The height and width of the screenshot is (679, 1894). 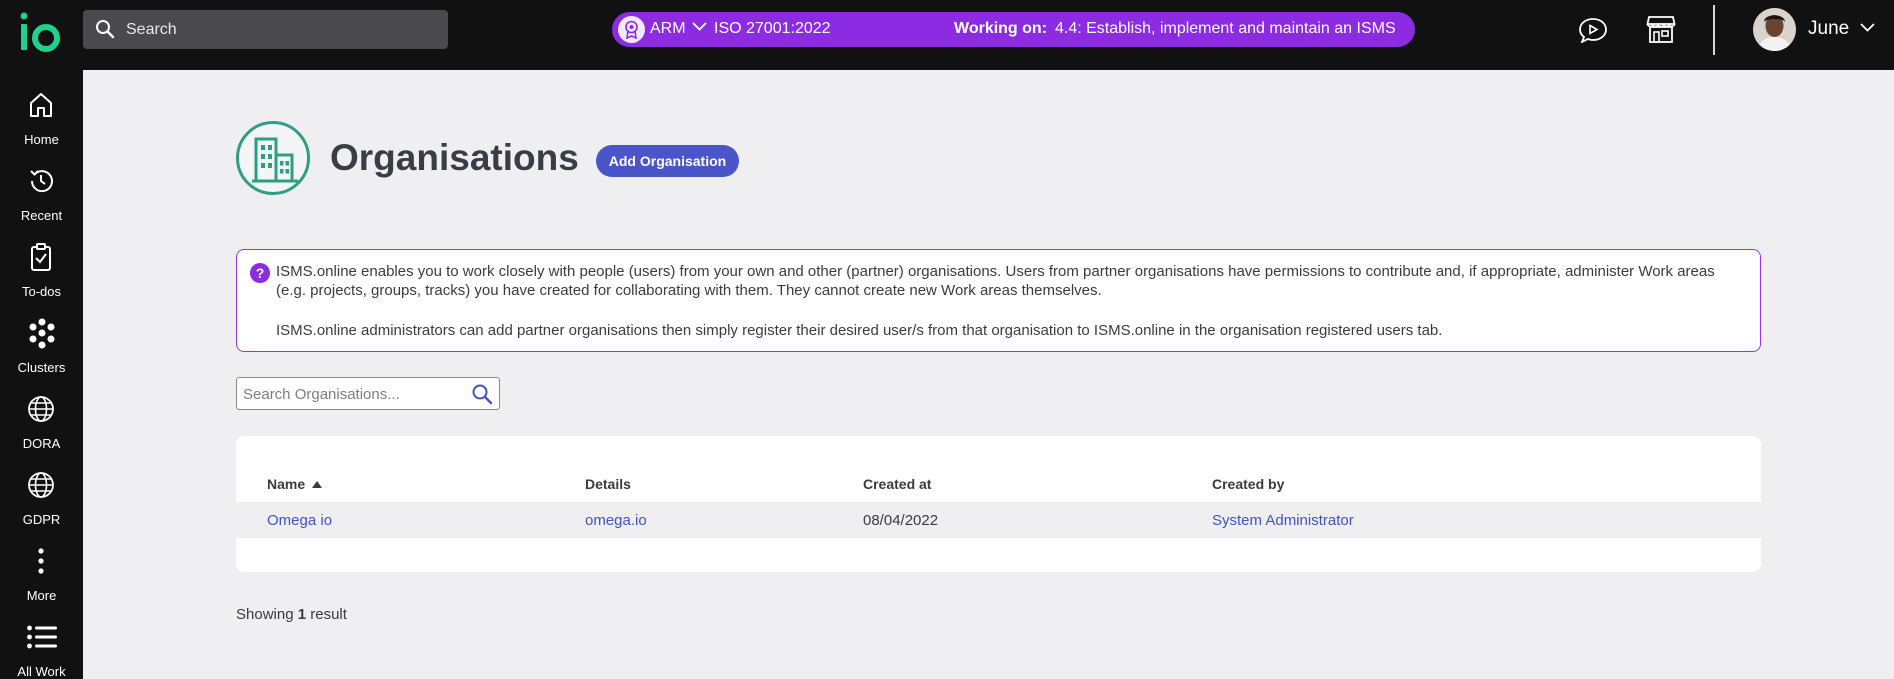 I want to click on sidebar-item-clusters: Clusters, so click(x=41, y=347).